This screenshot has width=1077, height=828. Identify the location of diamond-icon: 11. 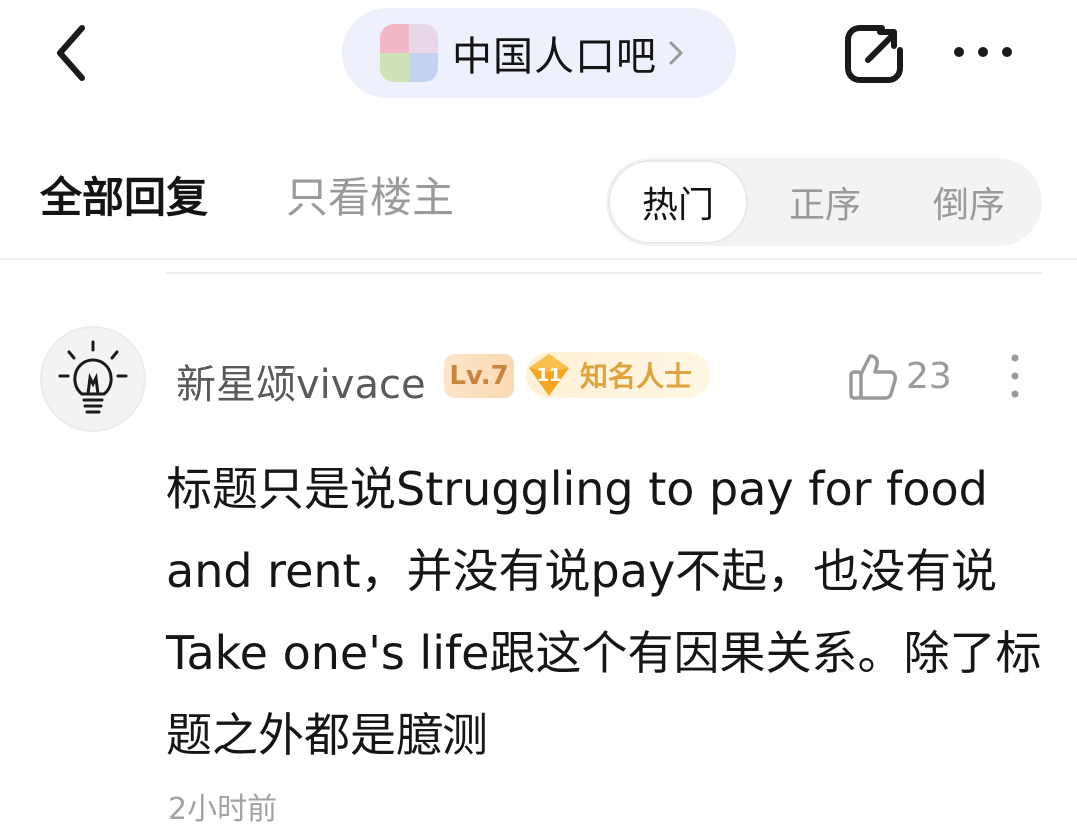
(549, 375).